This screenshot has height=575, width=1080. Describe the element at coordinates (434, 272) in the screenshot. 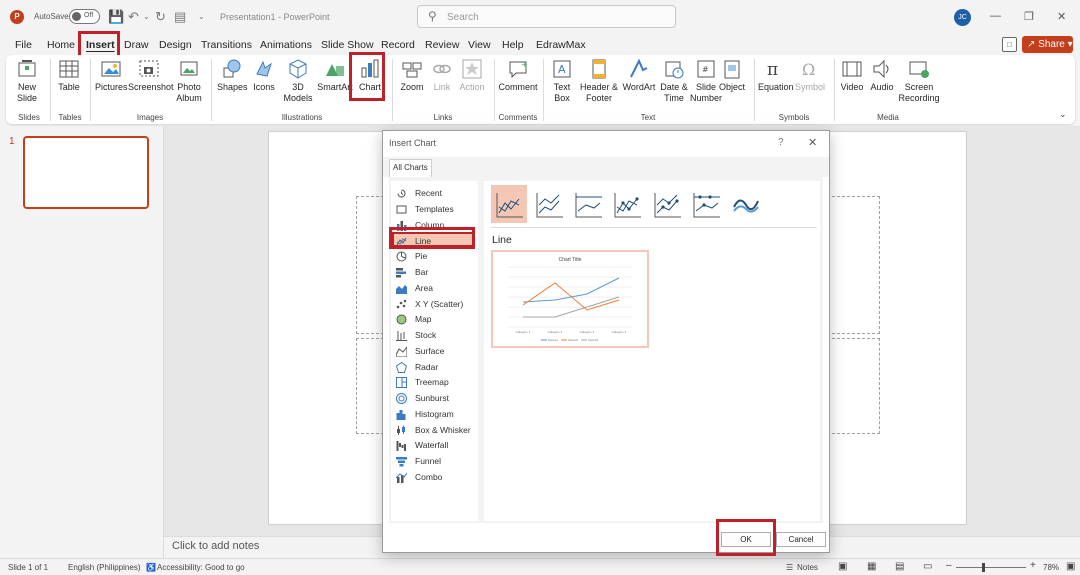

I see `chart-type-bar: Bar` at that location.